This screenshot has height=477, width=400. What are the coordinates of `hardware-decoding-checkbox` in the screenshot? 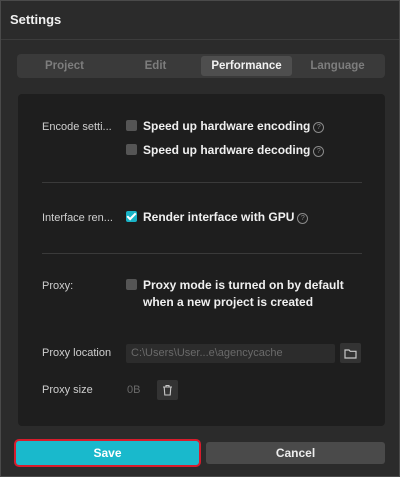 It's located at (131, 149).